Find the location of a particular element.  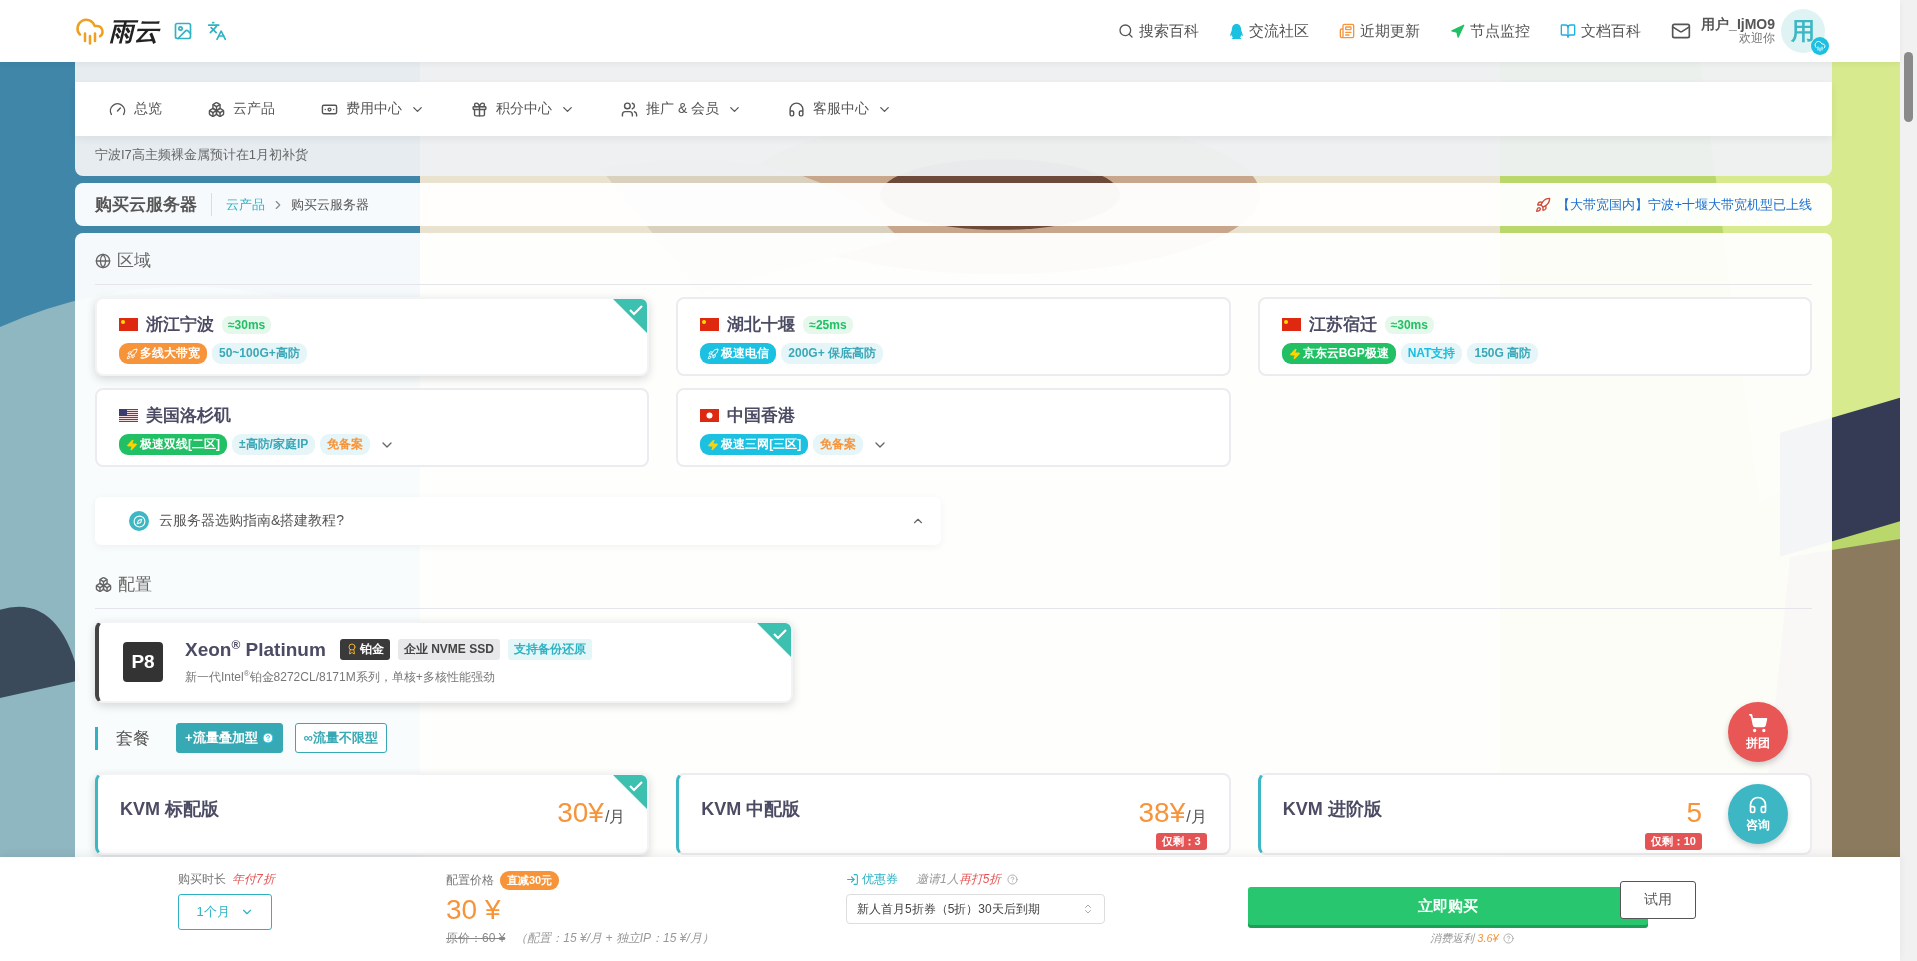

stock-badge: 仅剩：3 is located at coordinates (1181, 841).